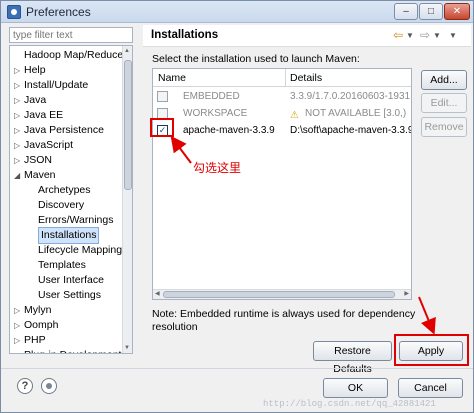  Describe the element at coordinates (62, 265) in the screenshot. I see `tree-item-label: Templates` at that location.